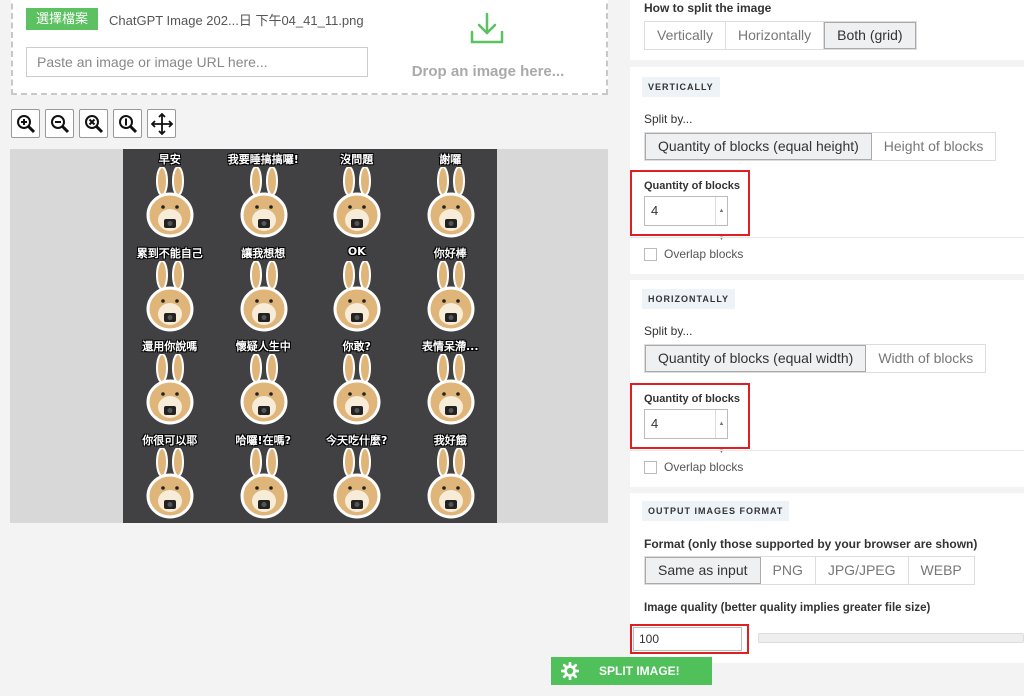  What do you see at coordinates (758, 146) in the screenshot?
I see `vertically-option-quantity: Quantity of blocks (equal height)` at bounding box center [758, 146].